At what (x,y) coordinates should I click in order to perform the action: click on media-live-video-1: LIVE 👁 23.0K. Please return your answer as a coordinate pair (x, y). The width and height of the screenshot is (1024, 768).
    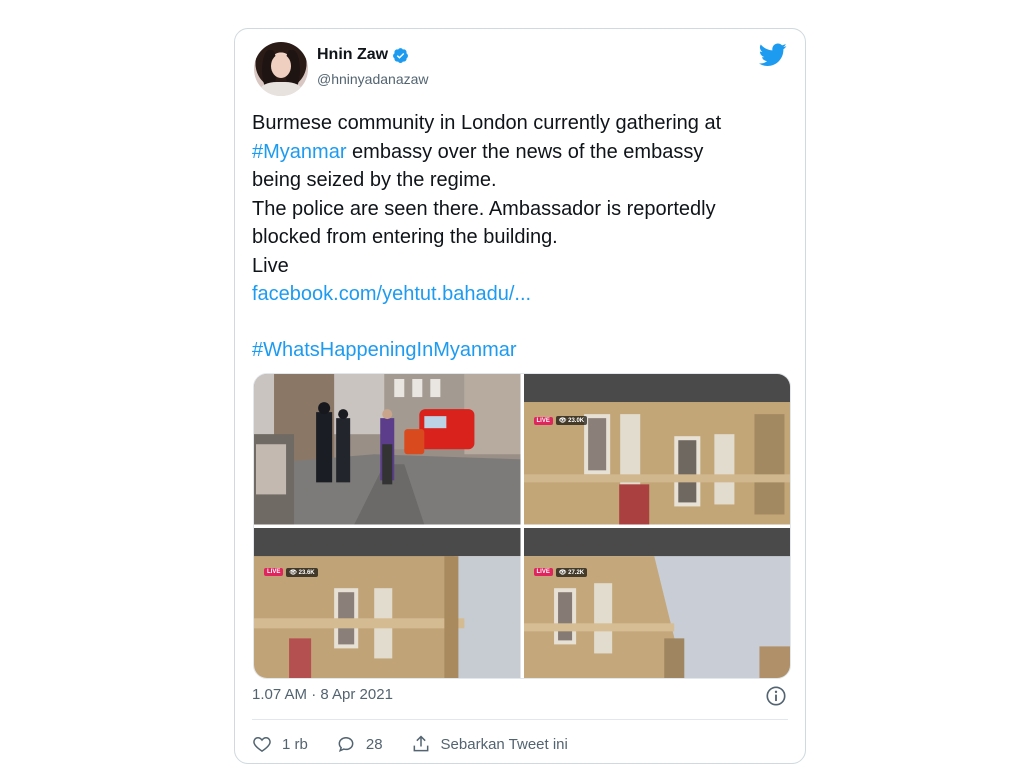
    Looking at the image, I should click on (656, 449).